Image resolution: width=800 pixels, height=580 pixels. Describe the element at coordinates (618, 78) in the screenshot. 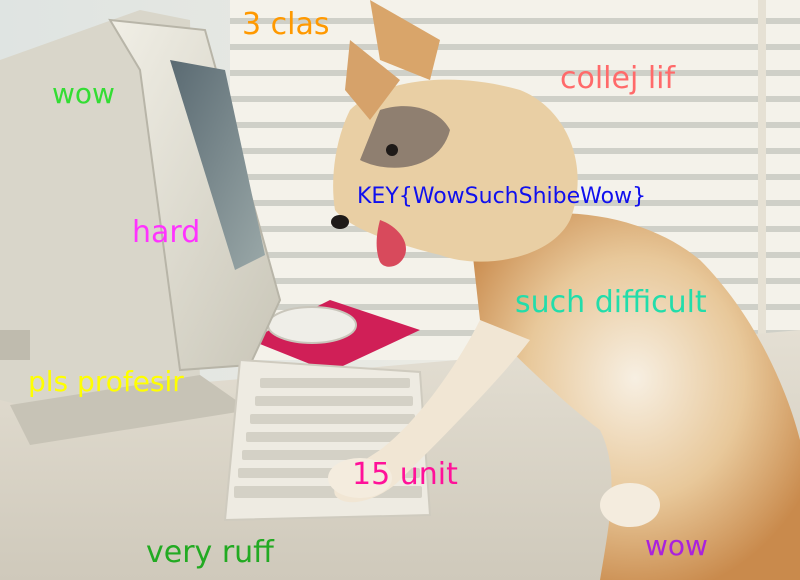

I see `caption-collej-lif: collej lif` at that location.